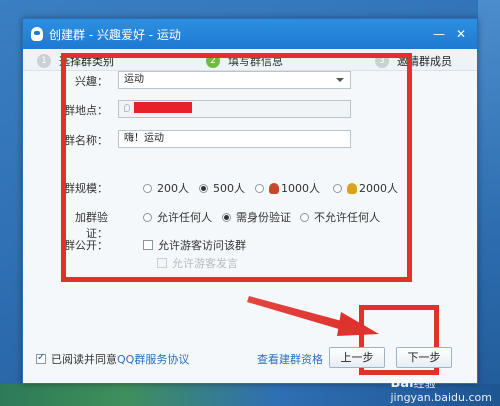  What do you see at coordinates (441, 397) in the screenshot?
I see `watermark-url: jingyan.baidu.com` at bounding box center [441, 397].